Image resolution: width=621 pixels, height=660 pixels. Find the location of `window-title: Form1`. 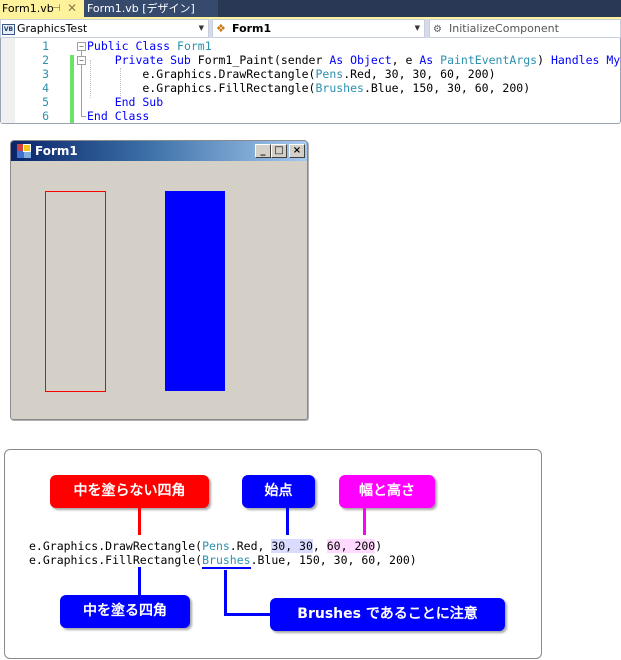

window-title: Form1 is located at coordinates (56, 151).